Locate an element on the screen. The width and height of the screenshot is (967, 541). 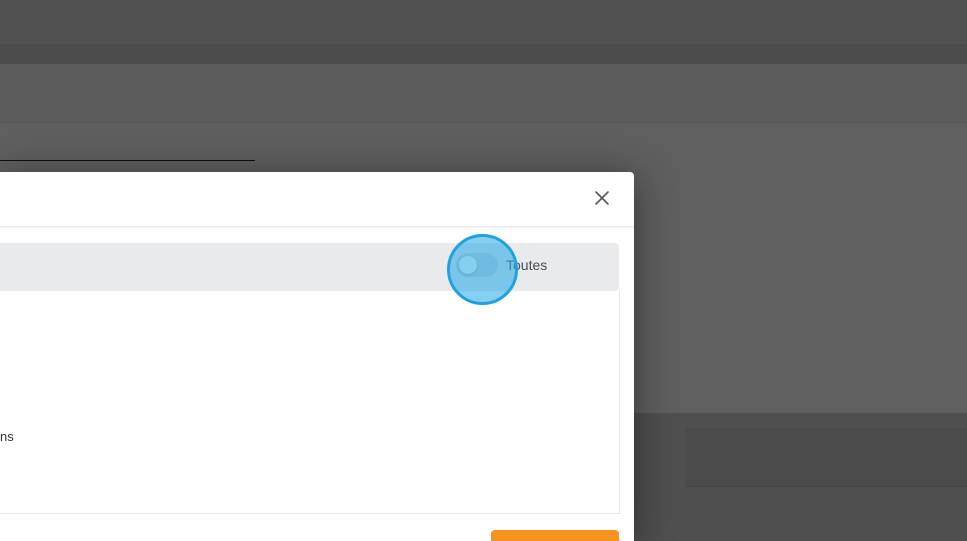
toggle-knob is located at coordinates (468, 265).